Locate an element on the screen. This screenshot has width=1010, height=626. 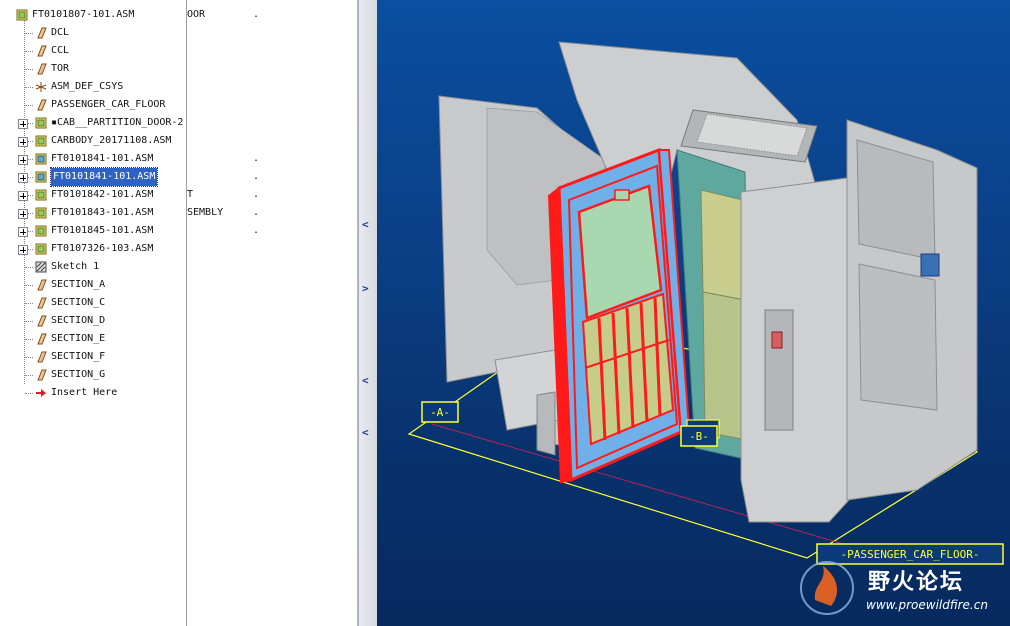
tree-item: SECTION_D is located at coordinates (93, 321).